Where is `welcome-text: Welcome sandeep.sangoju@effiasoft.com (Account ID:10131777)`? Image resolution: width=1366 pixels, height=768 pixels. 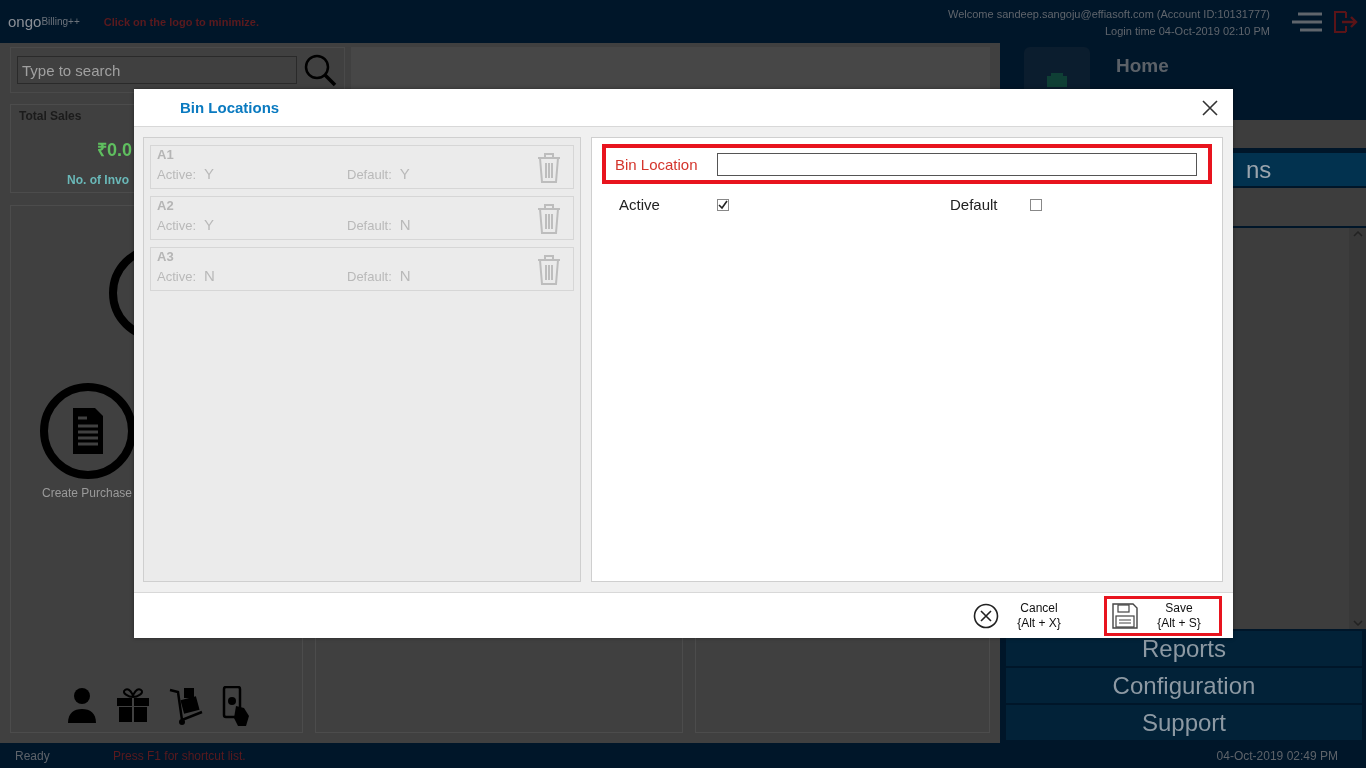
welcome-text: Welcome sandeep.sangoju@effiasoft.com (Account ID:10131777) is located at coordinates (1109, 14).